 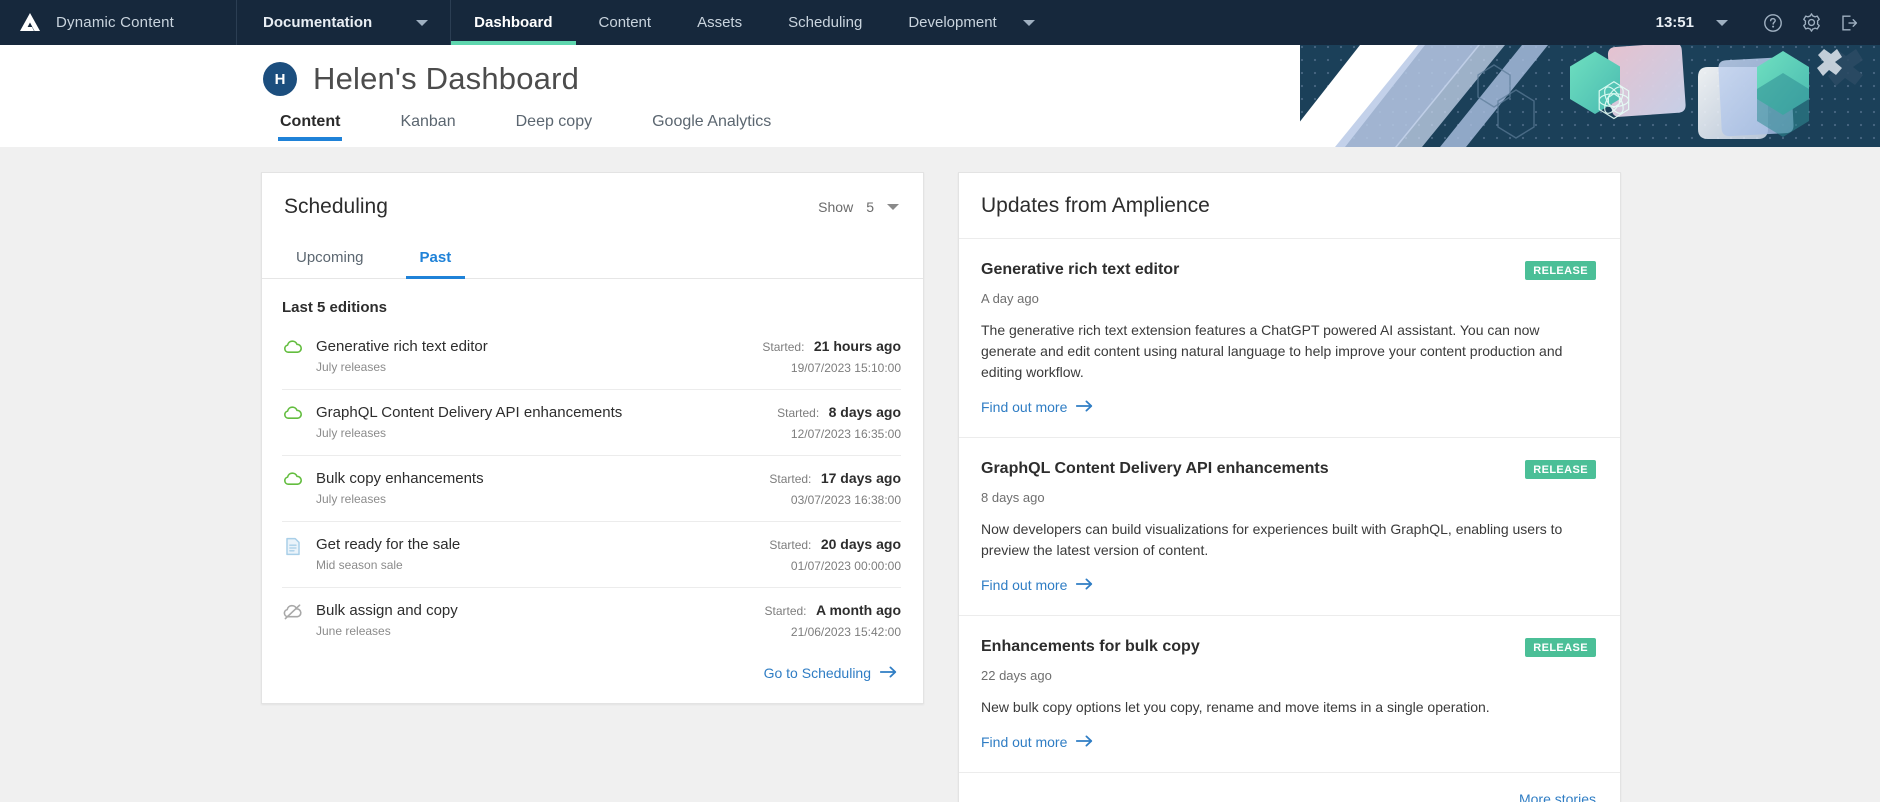 I want to click on started-datetime: 01/07/2023 00:00:00, so click(x=845, y=566).